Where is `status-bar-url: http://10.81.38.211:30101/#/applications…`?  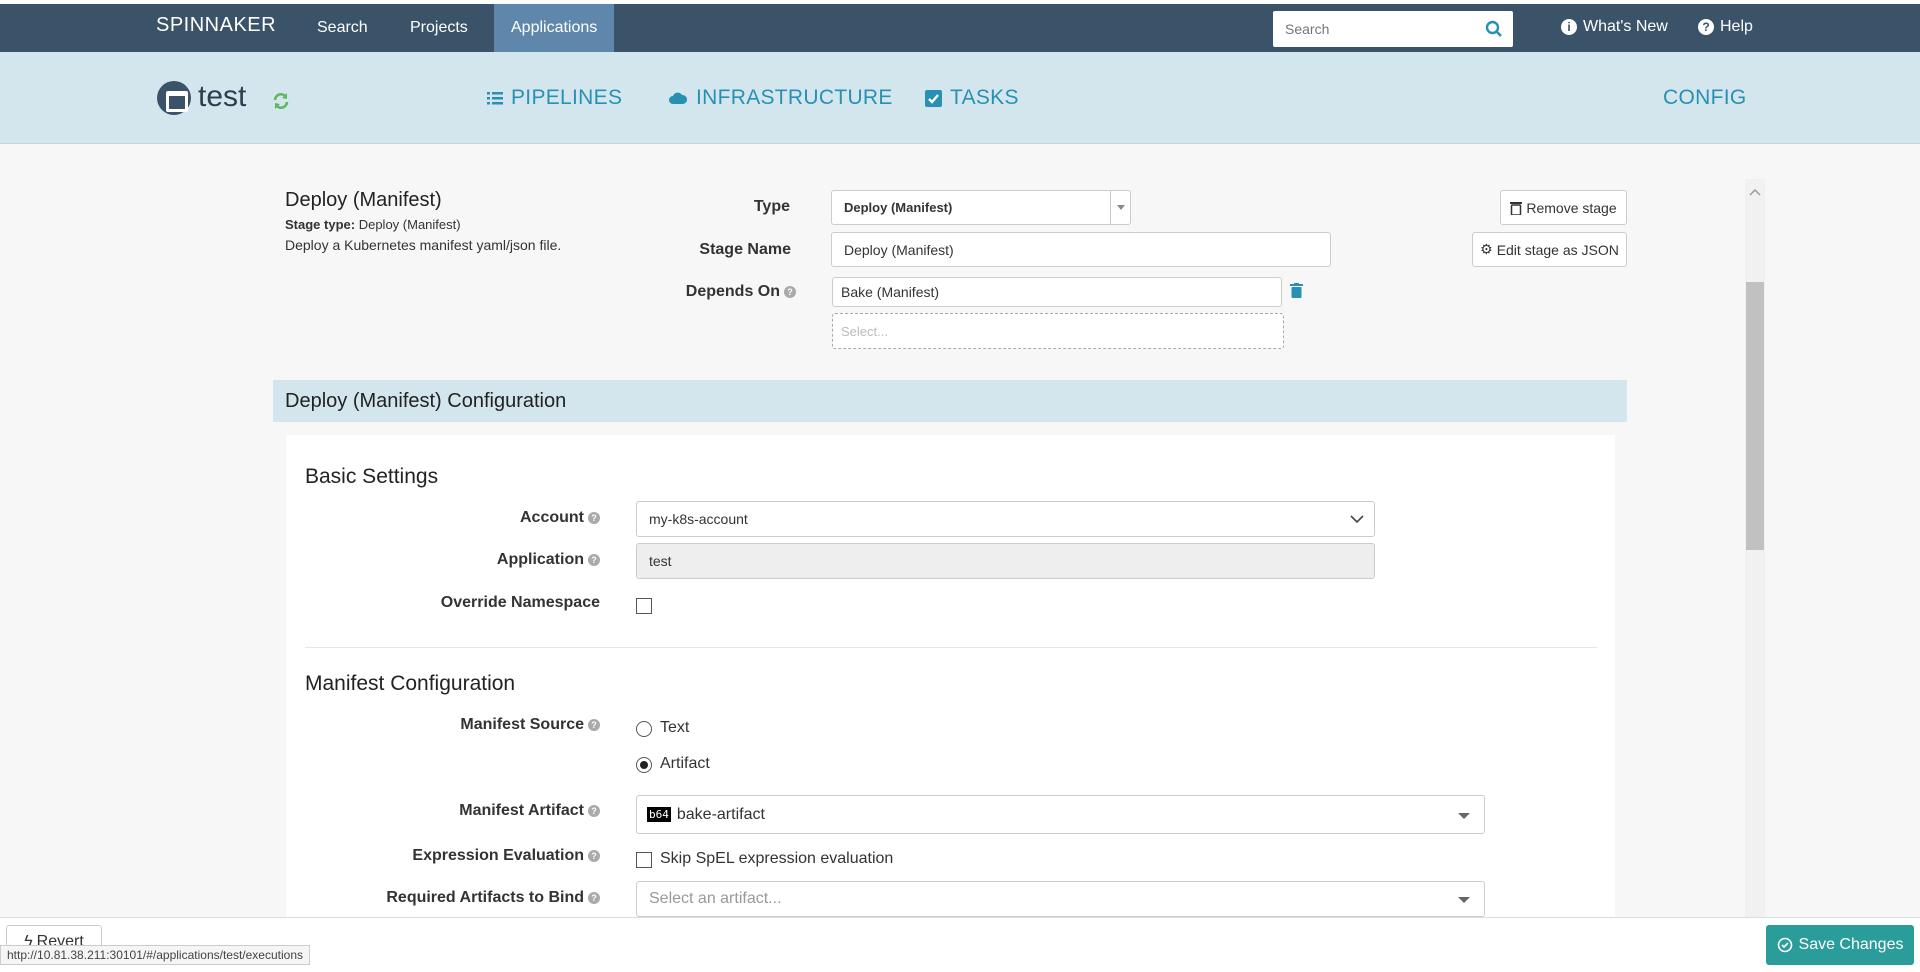
status-bar-url: http://10.81.38.211:30101/#/applications… is located at coordinates (155, 955).